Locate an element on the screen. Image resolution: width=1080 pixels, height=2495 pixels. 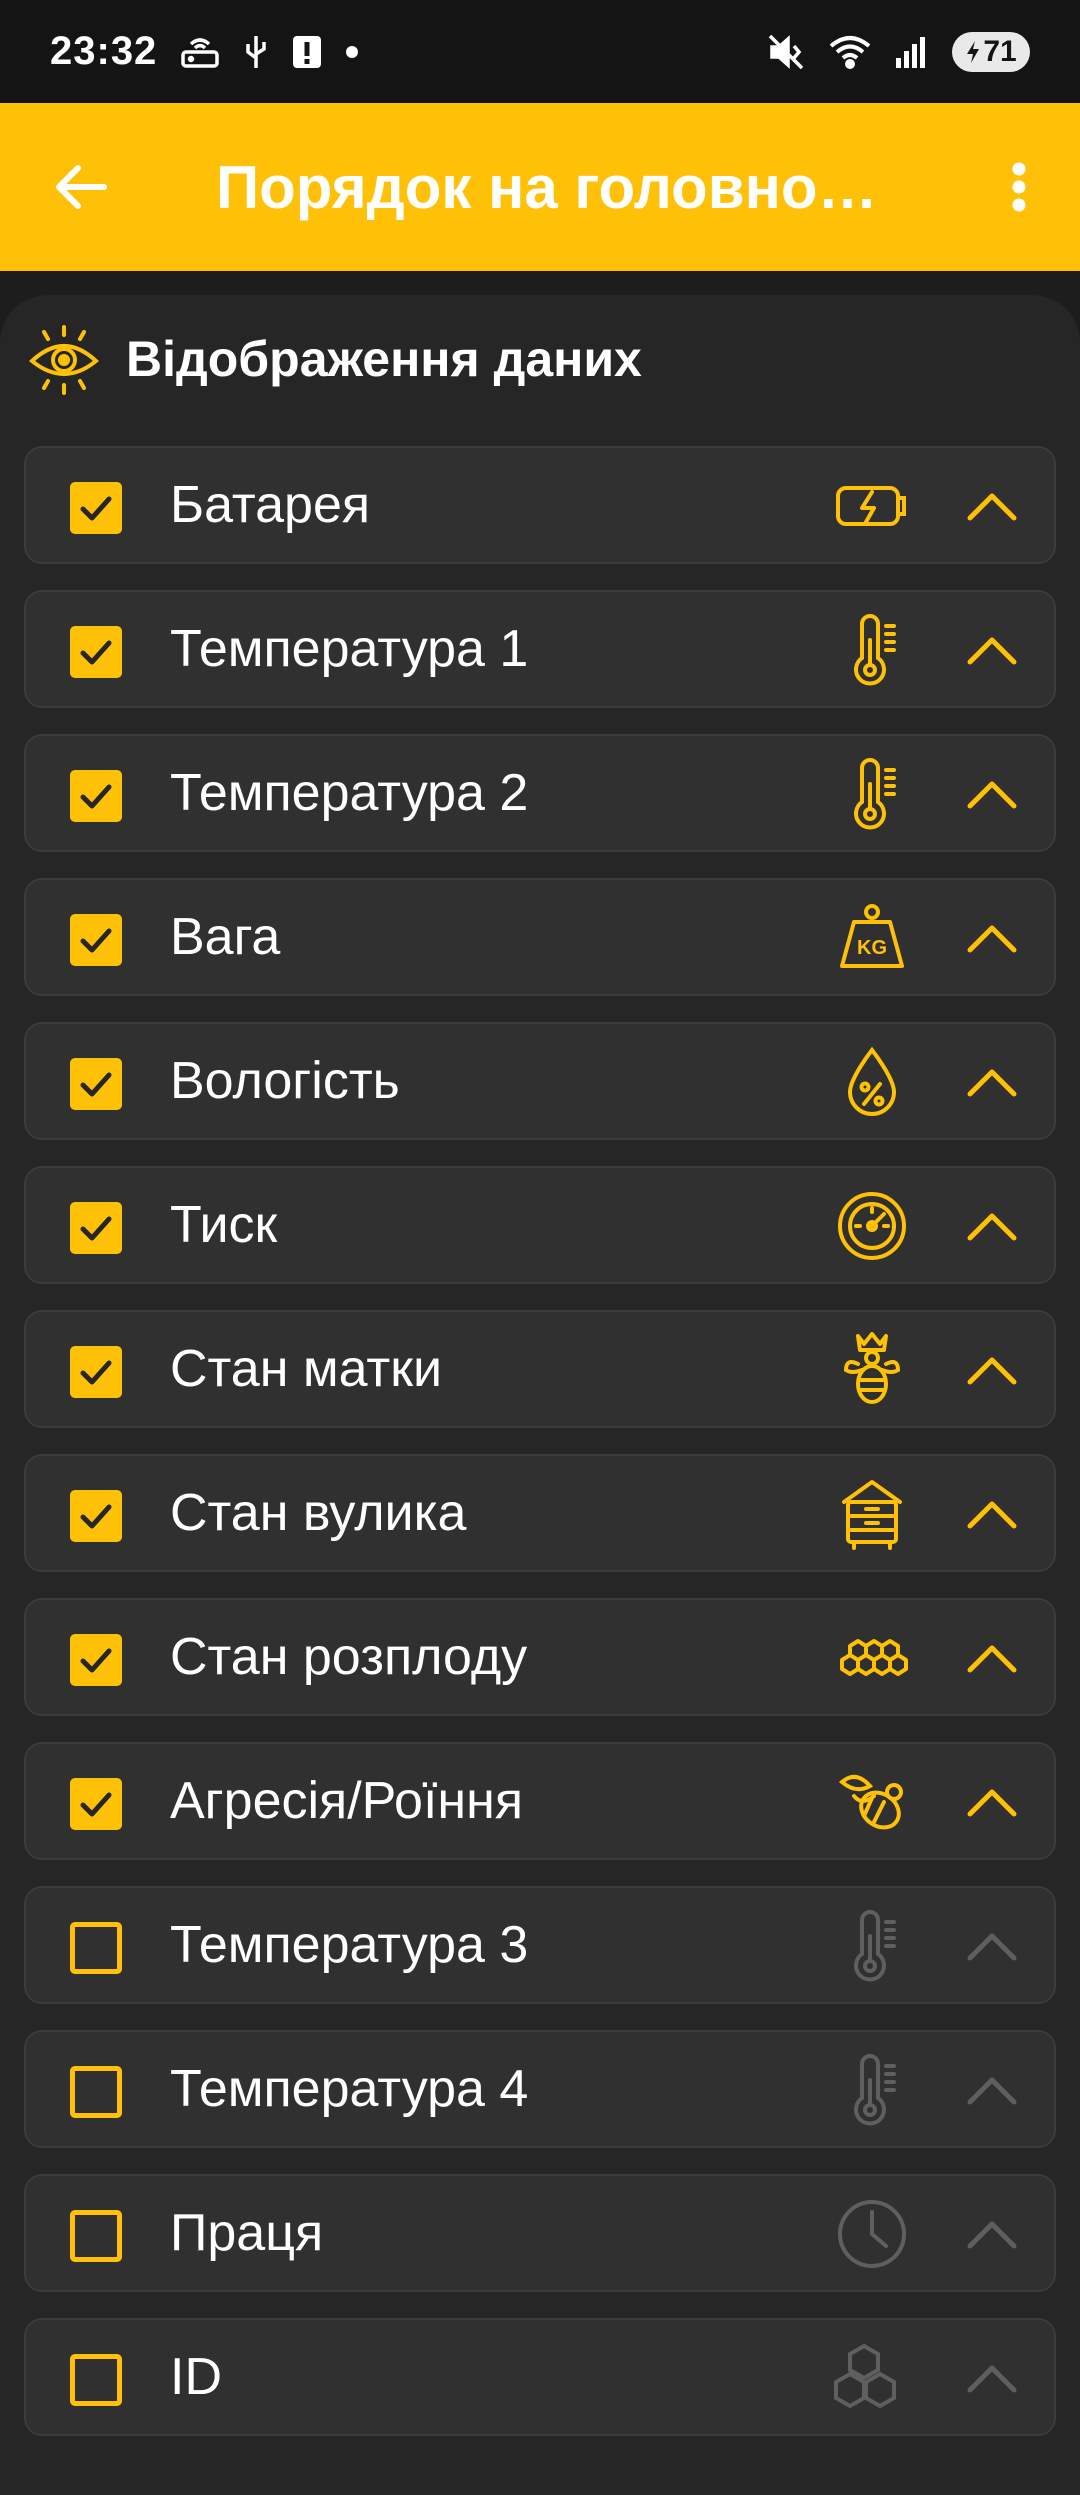
item-label: ID is located at coordinates (196, 2377).